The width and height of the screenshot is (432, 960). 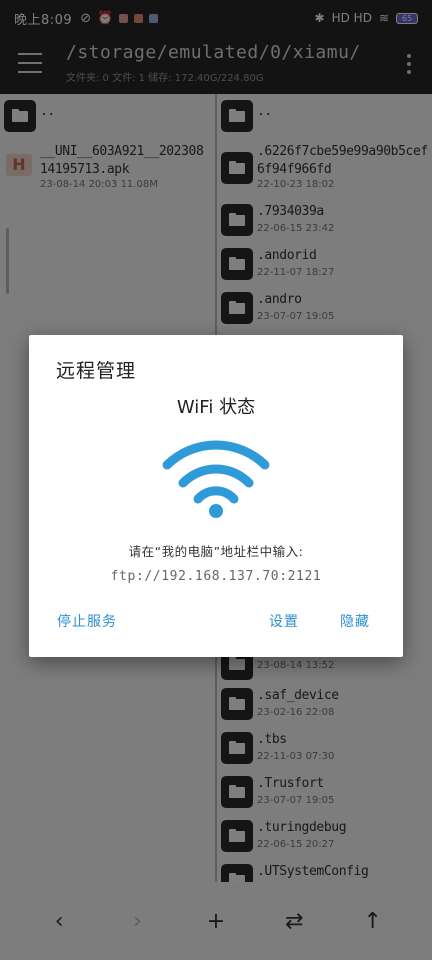 I want to click on wifi-icon, so click(x=216, y=479).